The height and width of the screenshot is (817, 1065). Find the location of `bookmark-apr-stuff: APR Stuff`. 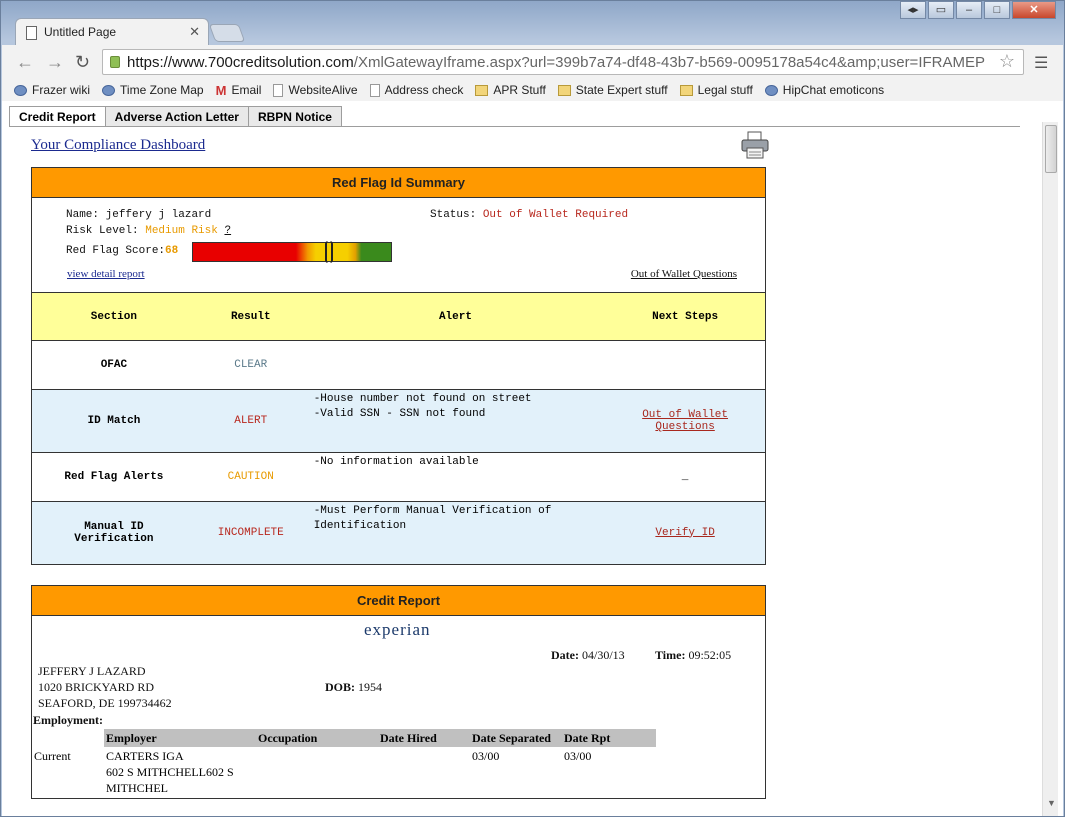

bookmark-apr-stuff: APR Stuff is located at coordinates (510, 90).